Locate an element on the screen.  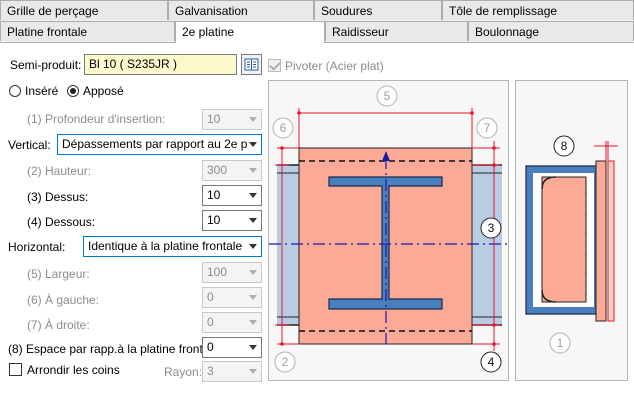
dessous-field: 10 is located at coordinates (232, 220).